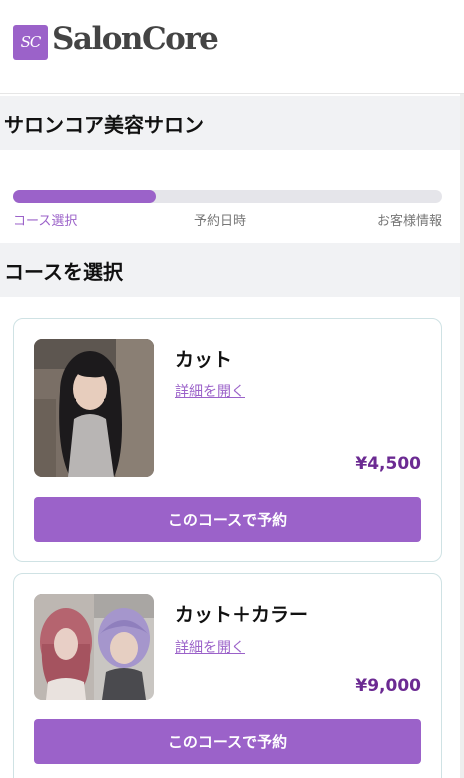  I want to click on progress-bar, so click(227, 196).